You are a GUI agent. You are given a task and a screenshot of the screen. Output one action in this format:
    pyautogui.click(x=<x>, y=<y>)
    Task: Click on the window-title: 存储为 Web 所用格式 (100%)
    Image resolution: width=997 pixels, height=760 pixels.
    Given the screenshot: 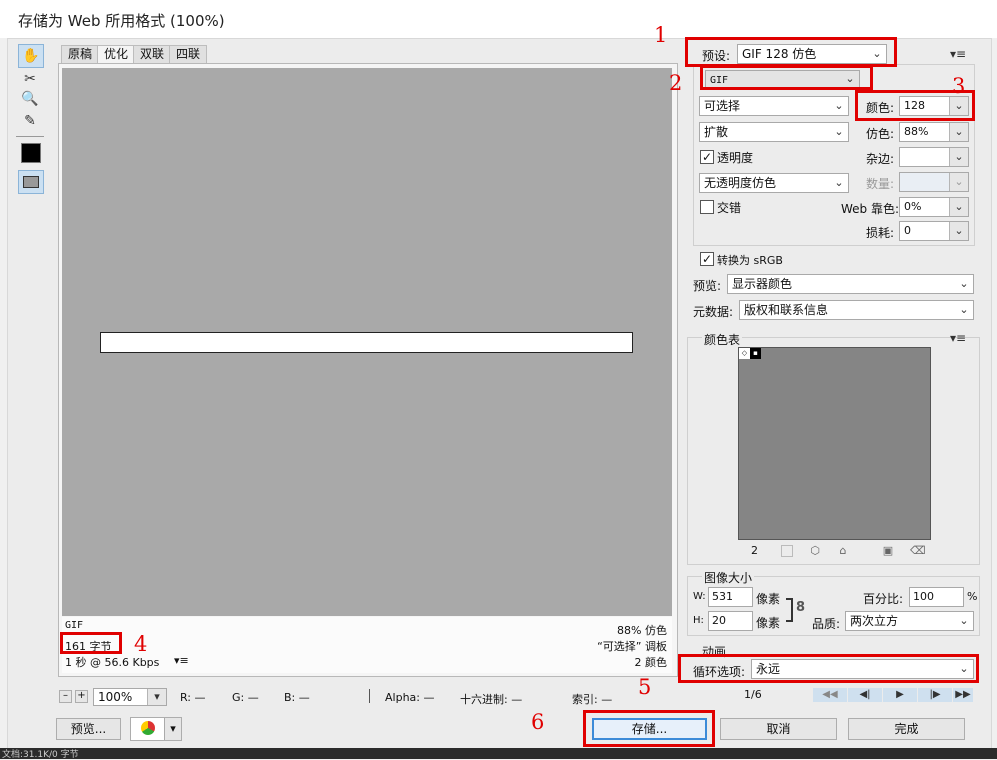 What is the action you would take?
    pyautogui.click(x=121, y=21)
    